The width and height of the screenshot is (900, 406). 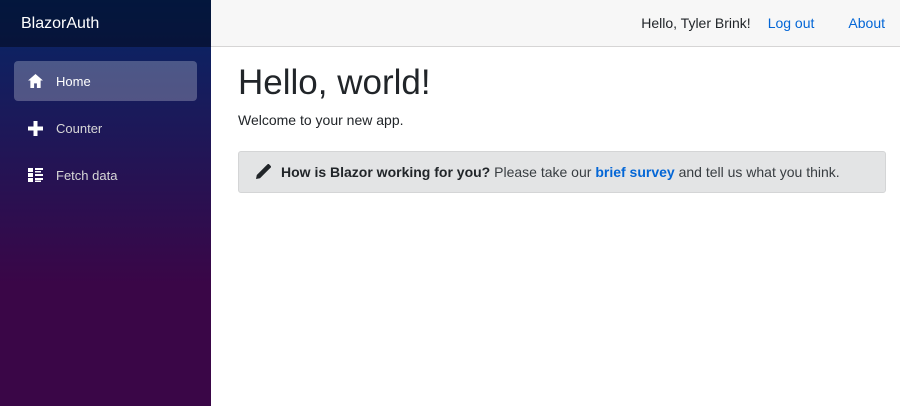 What do you see at coordinates (105, 23) in the screenshot?
I see `brand-bar: BlazorAuth` at bounding box center [105, 23].